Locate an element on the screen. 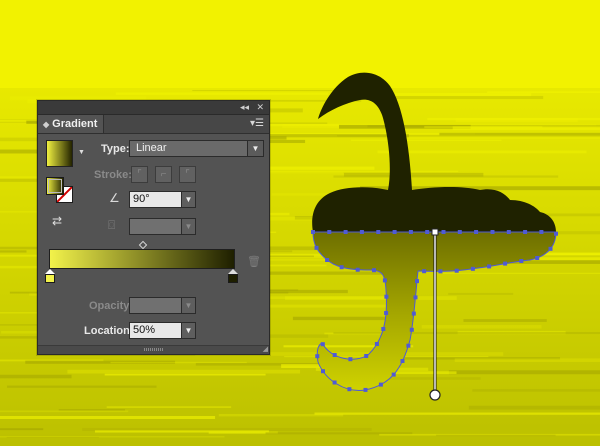  location-label: Location: is located at coordinates (109, 331).